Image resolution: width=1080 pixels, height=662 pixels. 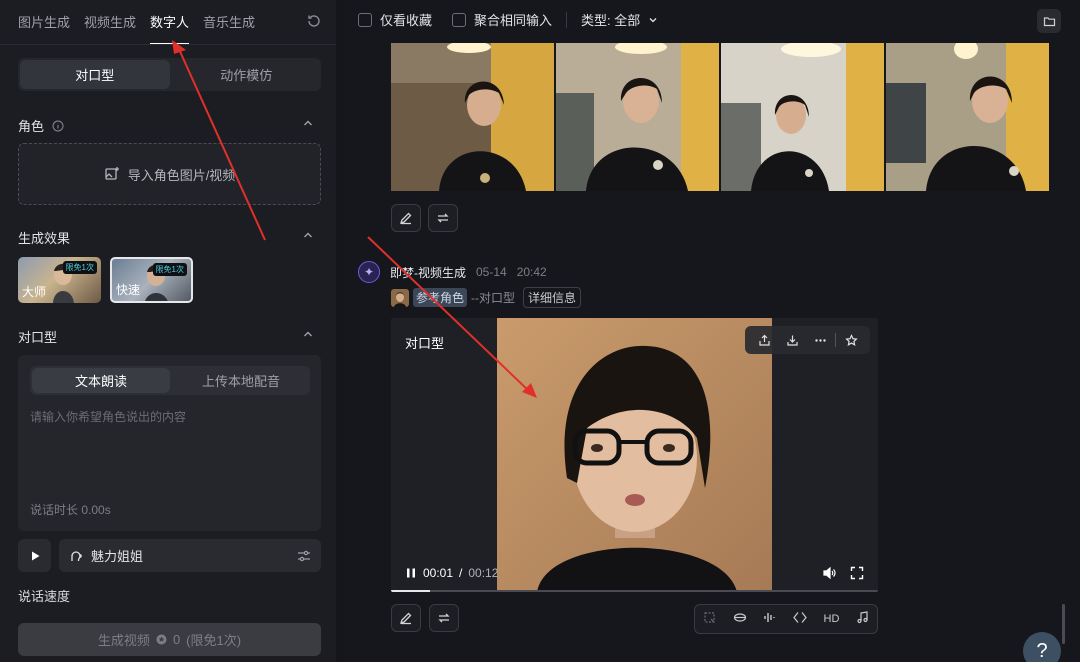 What do you see at coordinates (59, 280) in the screenshot?
I see `effect-option-master: 限免1次 大师` at bounding box center [59, 280].